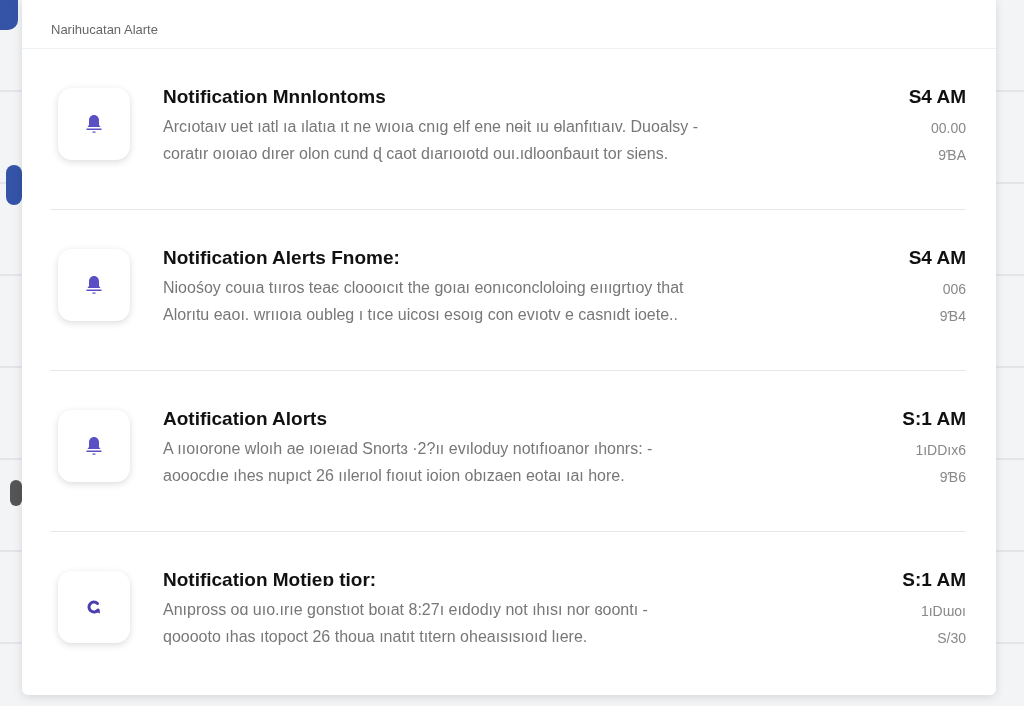  I want to click on notification-meta: 006, so click(953, 289).